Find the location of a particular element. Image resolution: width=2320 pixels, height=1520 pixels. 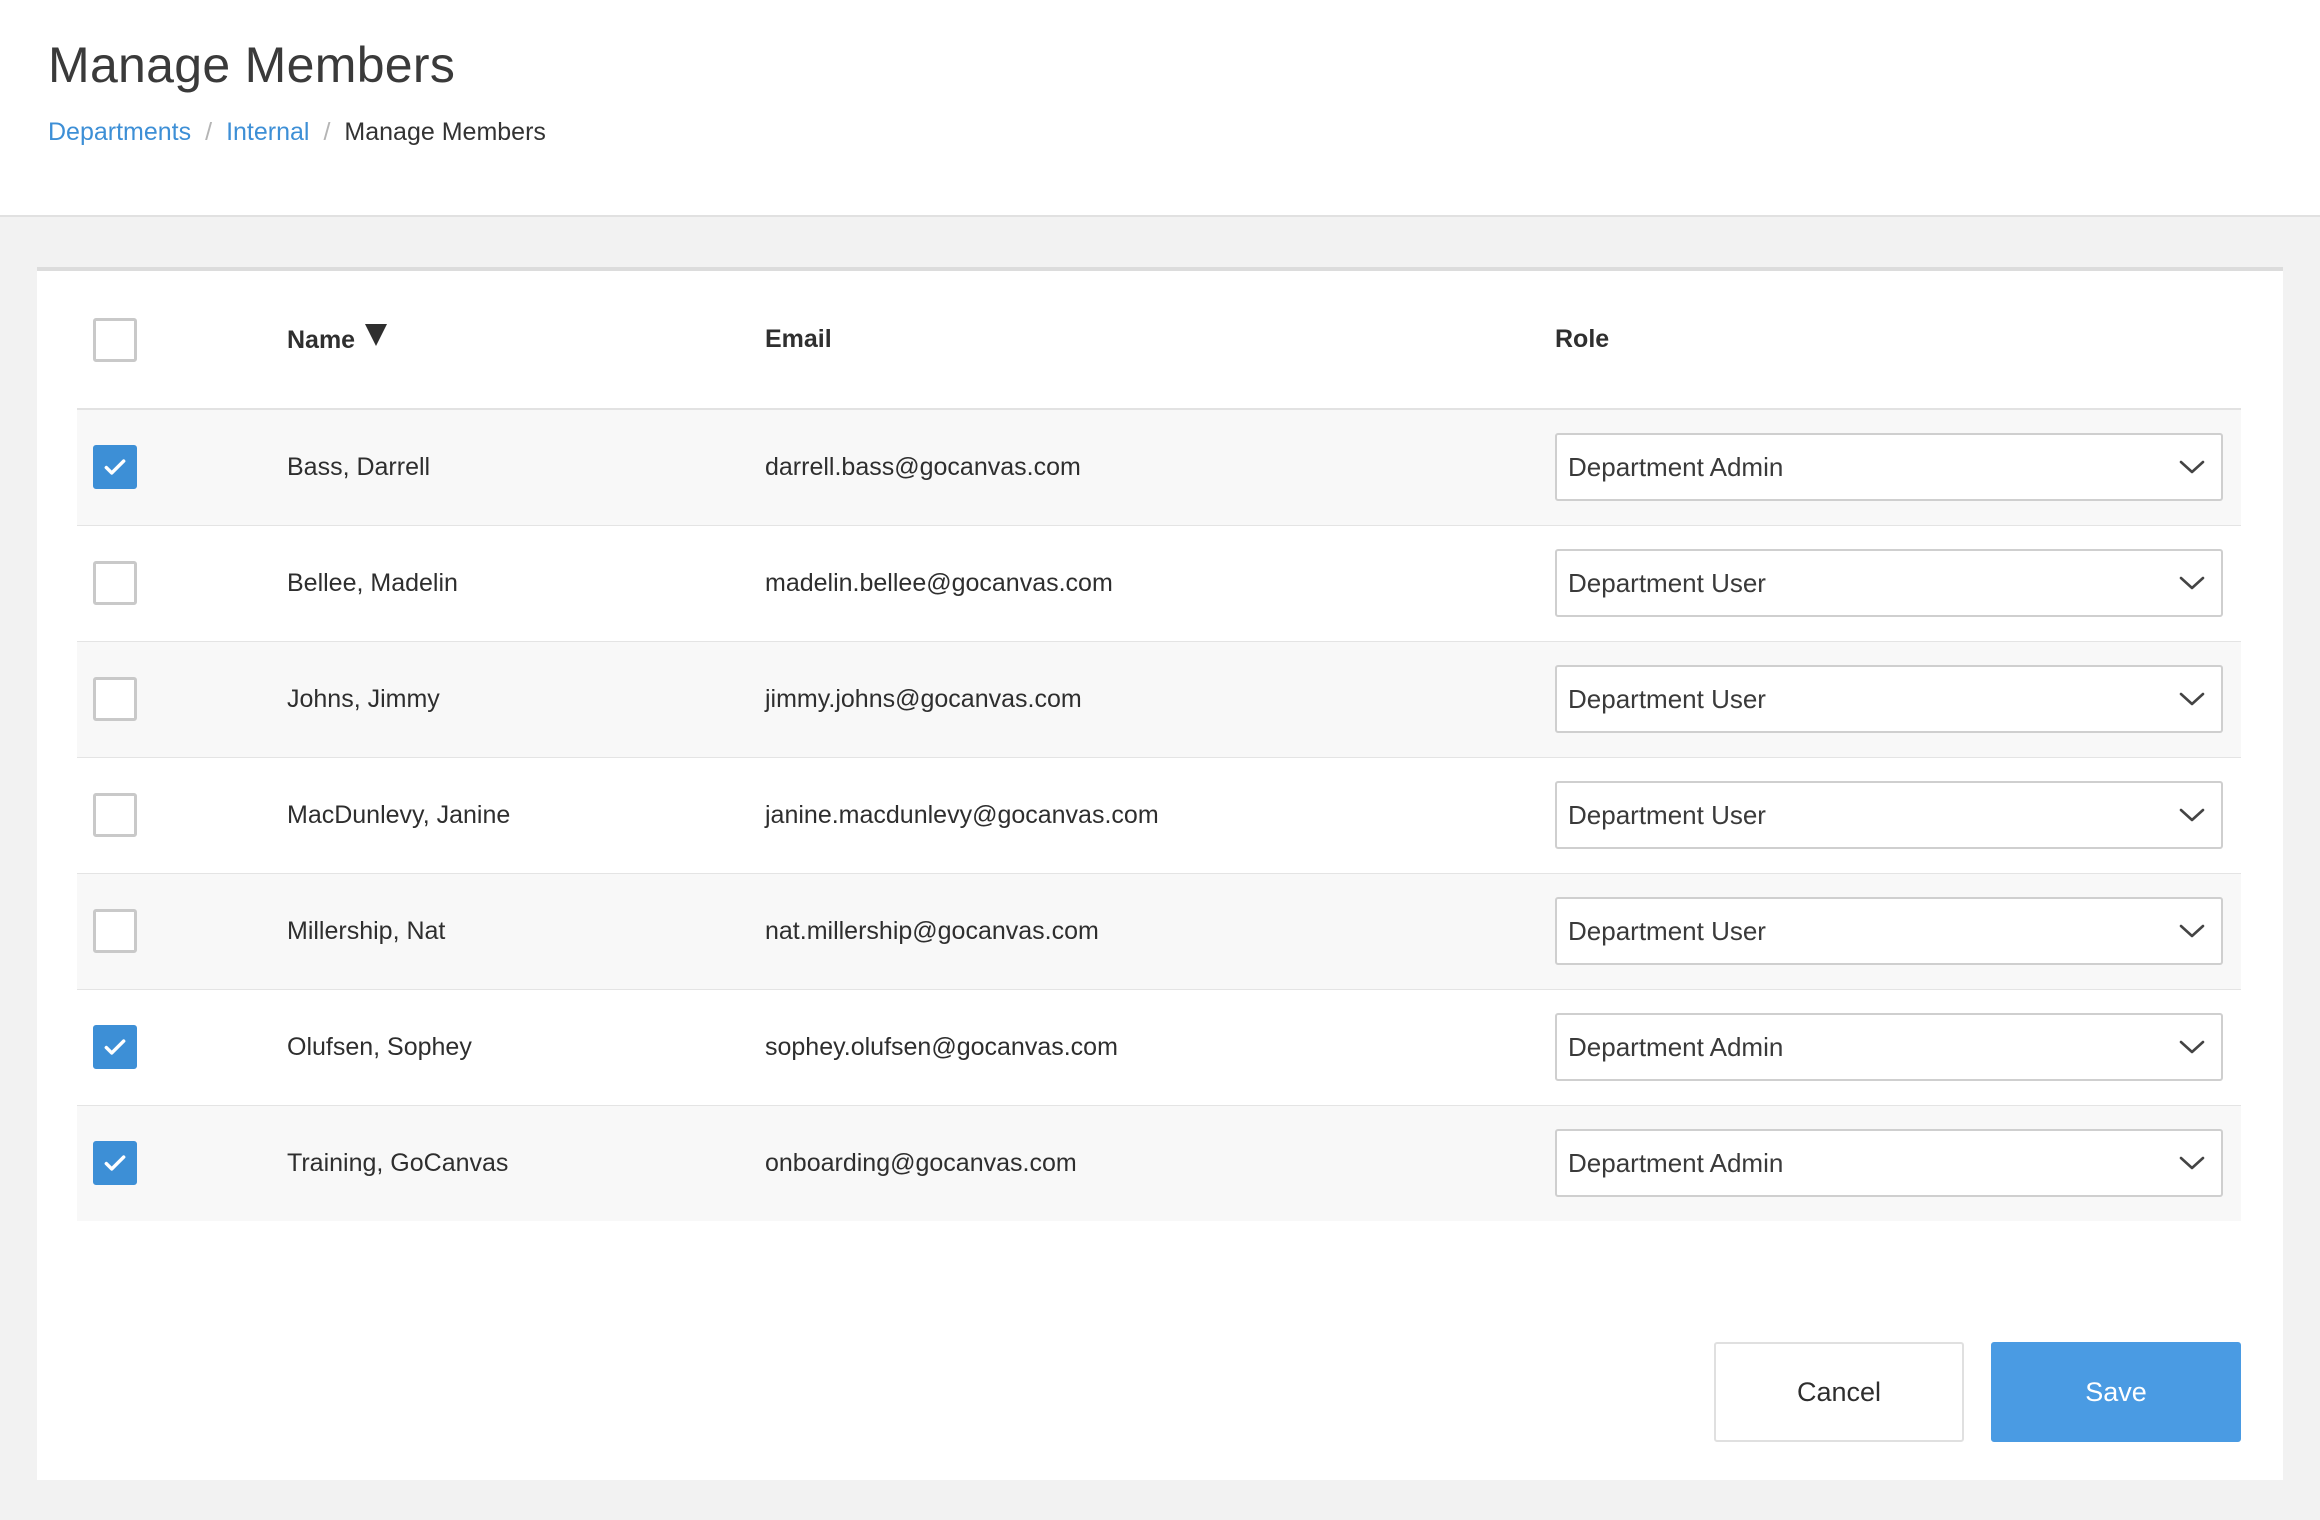

member-email: nat.millership@gocanvas.com is located at coordinates (1160, 931).